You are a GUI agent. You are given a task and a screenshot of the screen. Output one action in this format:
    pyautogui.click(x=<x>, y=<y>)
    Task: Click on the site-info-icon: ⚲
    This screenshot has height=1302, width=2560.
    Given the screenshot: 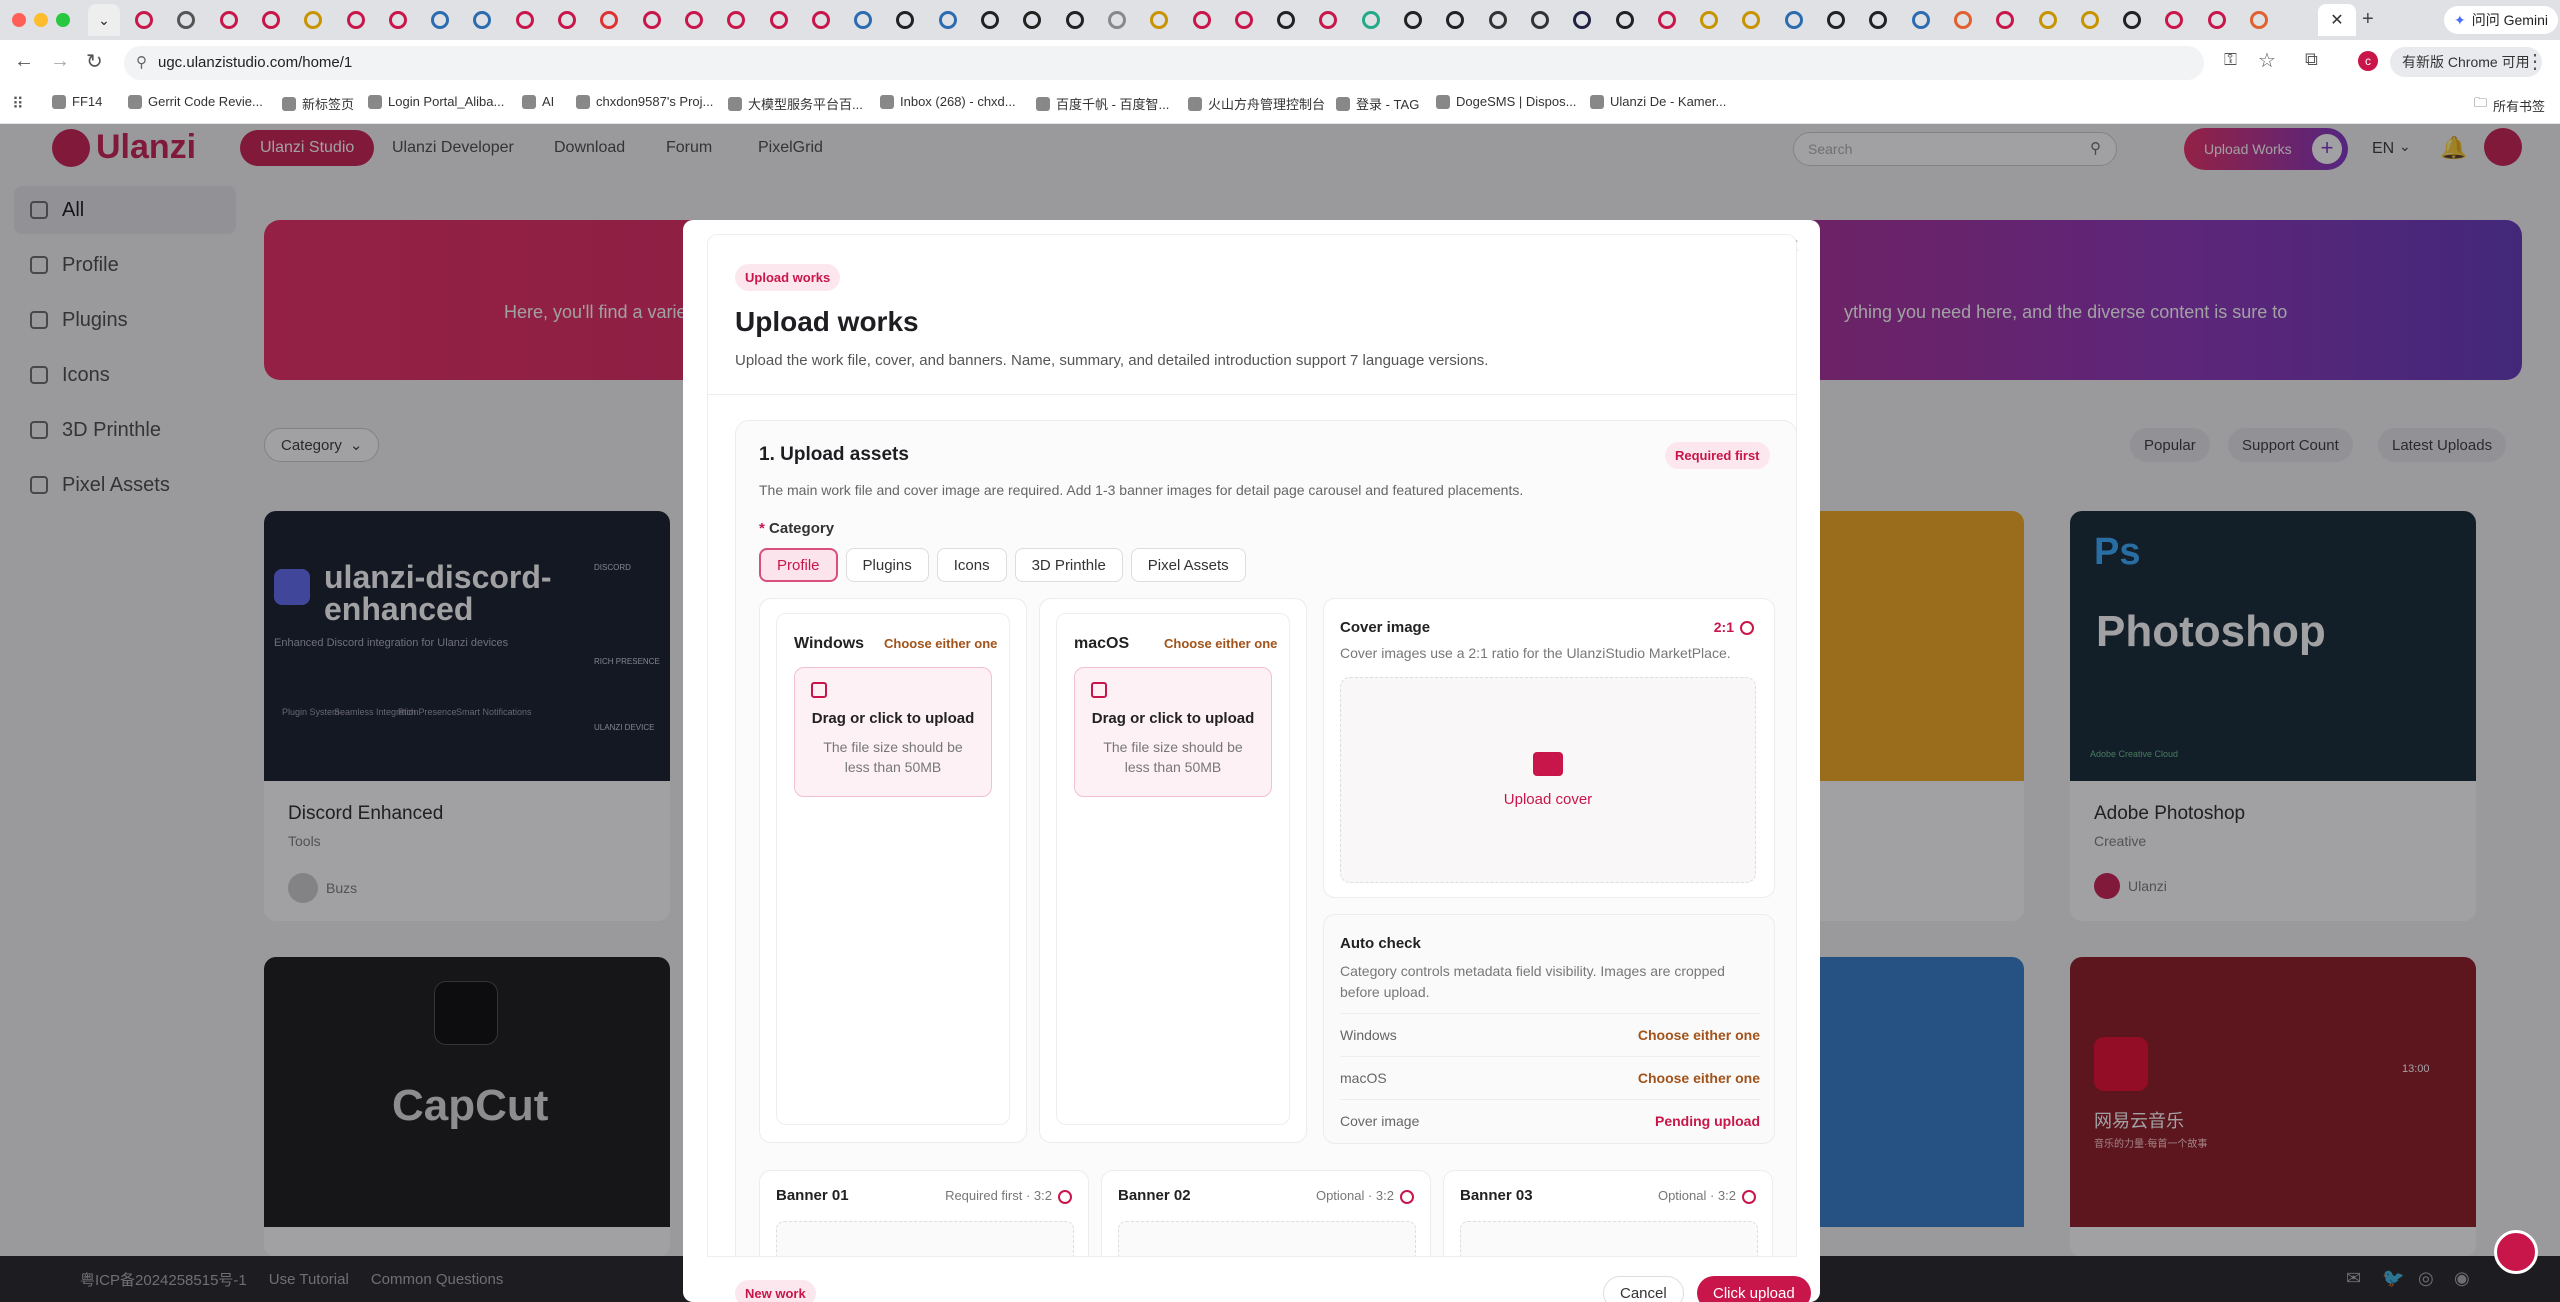 What is the action you would take?
    pyautogui.click(x=141, y=62)
    